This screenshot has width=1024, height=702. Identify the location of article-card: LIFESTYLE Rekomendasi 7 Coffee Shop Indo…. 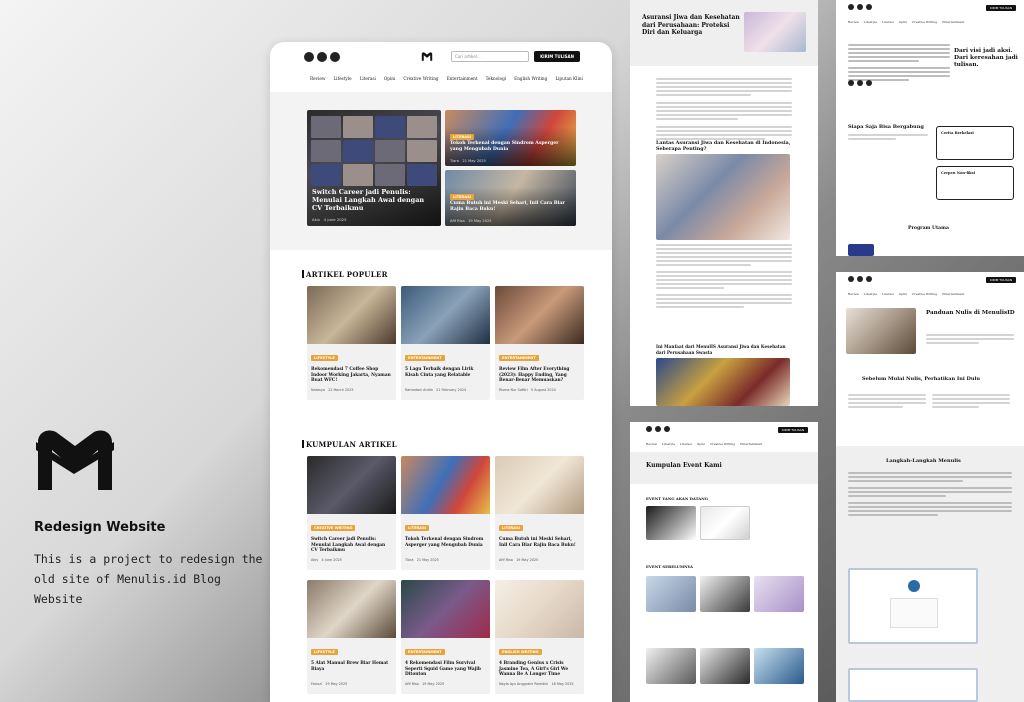
(351, 343).